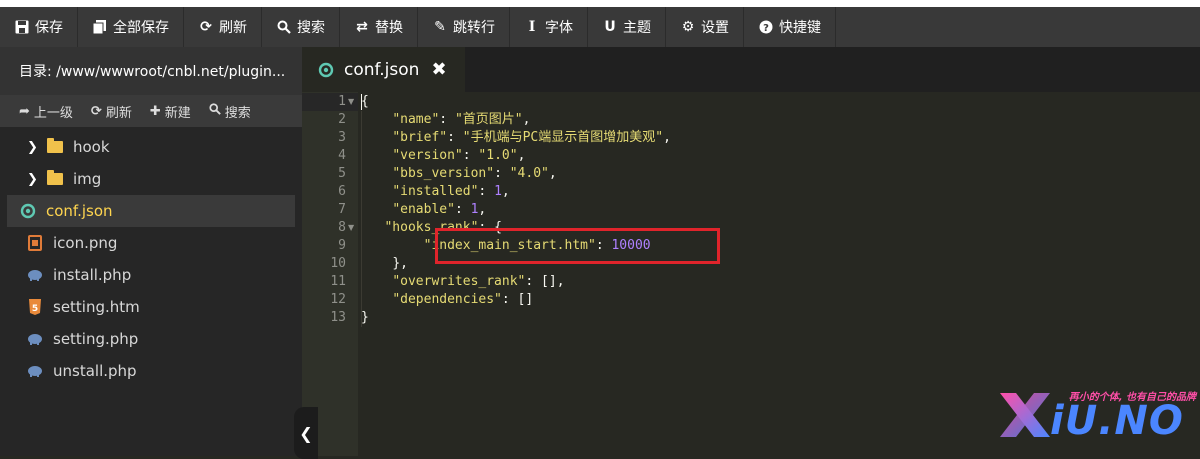  Describe the element at coordinates (92, 275) in the screenshot. I see `tree-item-label: install.php` at that location.